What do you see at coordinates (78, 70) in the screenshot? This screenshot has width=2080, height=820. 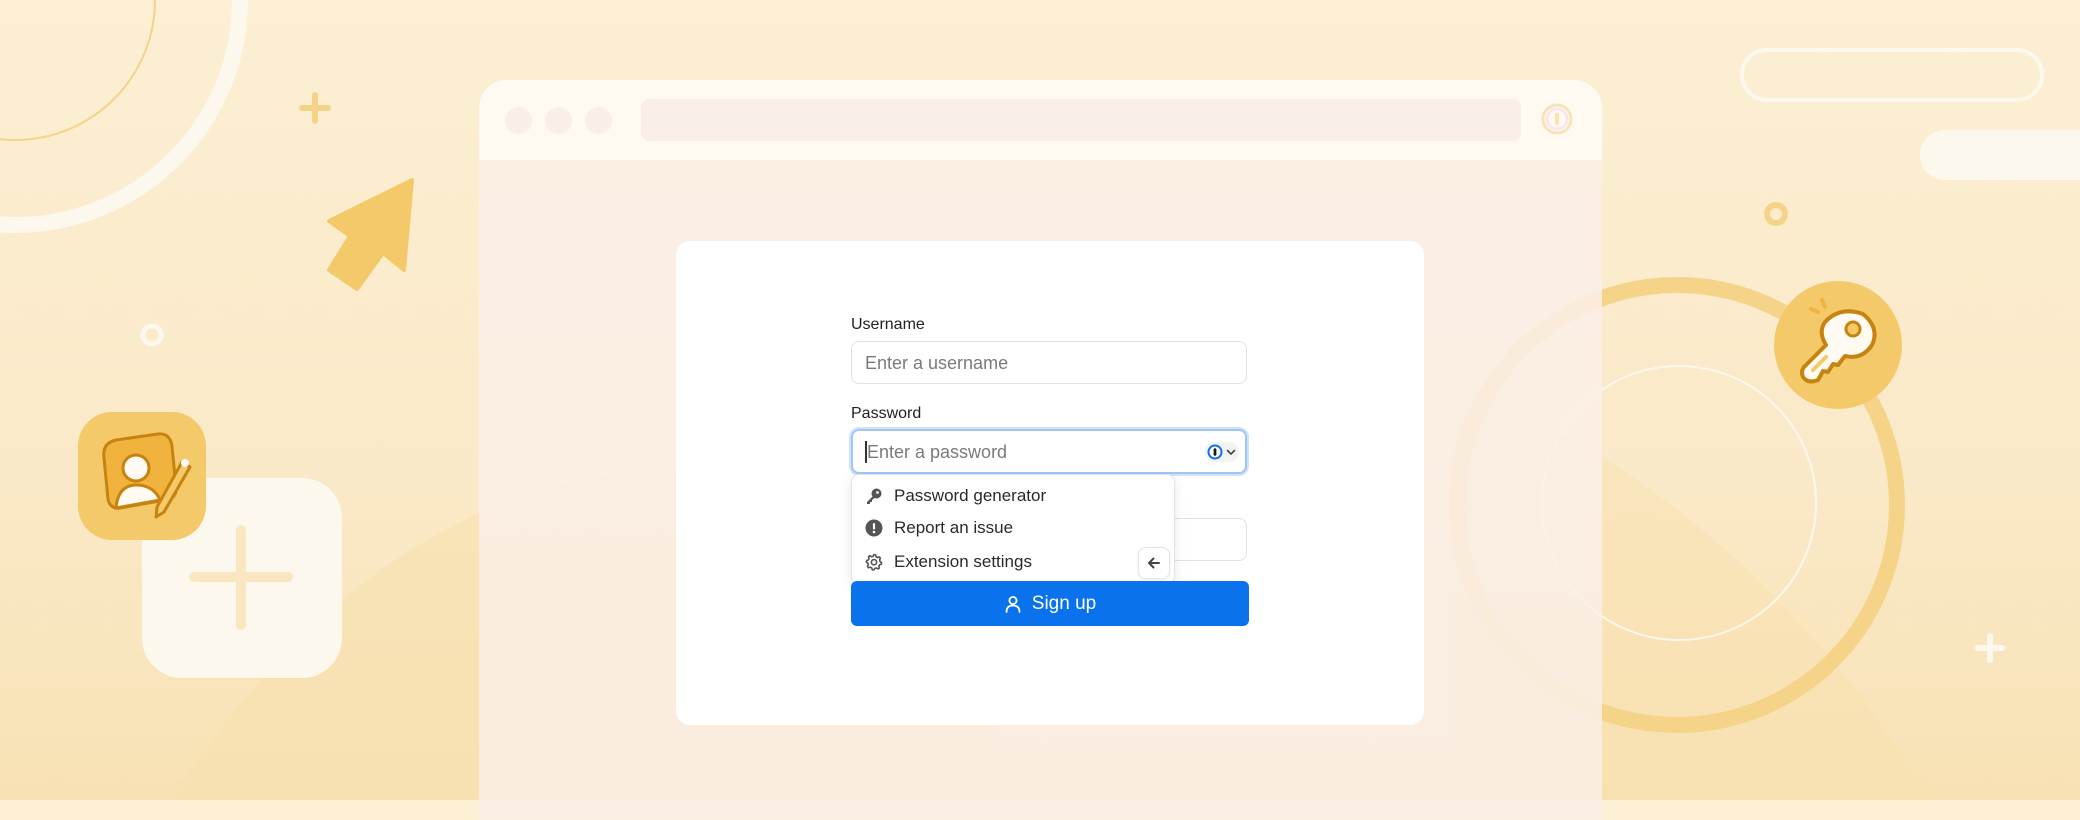 I see `arc-thin` at bounding box center [78, 70].